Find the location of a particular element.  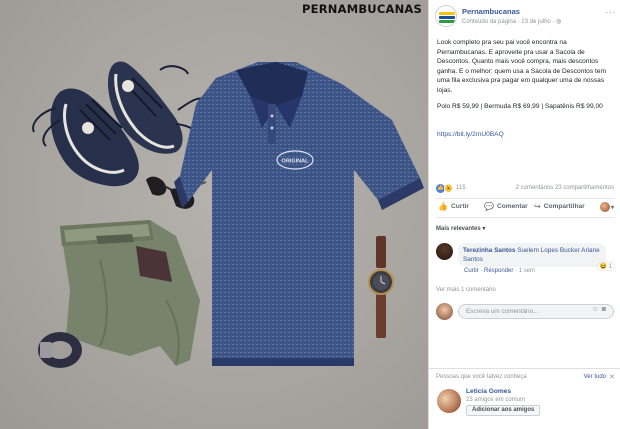

comment-reactions: 😆 1 is located at coordinates (605, 266).